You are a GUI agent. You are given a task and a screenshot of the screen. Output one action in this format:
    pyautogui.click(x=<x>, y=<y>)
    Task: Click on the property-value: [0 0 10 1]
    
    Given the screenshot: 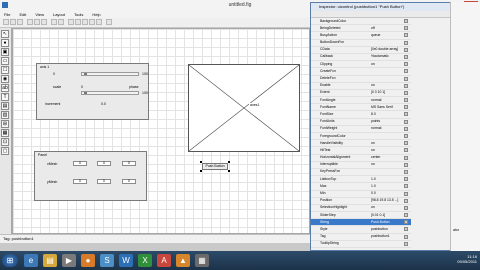 What is the action you would take?
    pyautogui.click(x=378, y=92)
    